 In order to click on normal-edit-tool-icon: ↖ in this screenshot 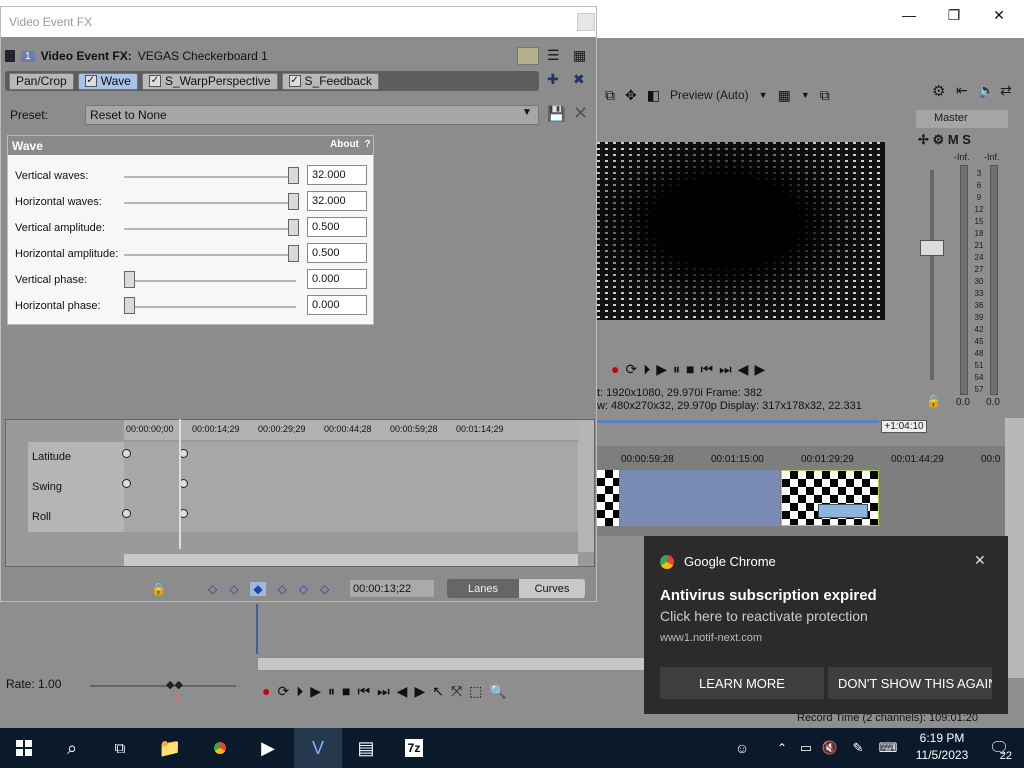, I will do `click(438, 691)`.